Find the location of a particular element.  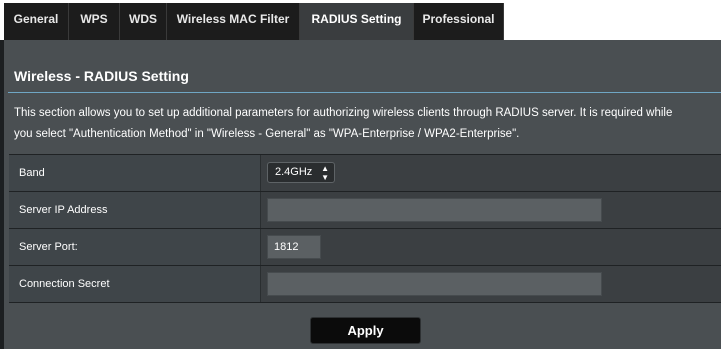

server-port-label: Server Port: is located at coordinates (135, 247).